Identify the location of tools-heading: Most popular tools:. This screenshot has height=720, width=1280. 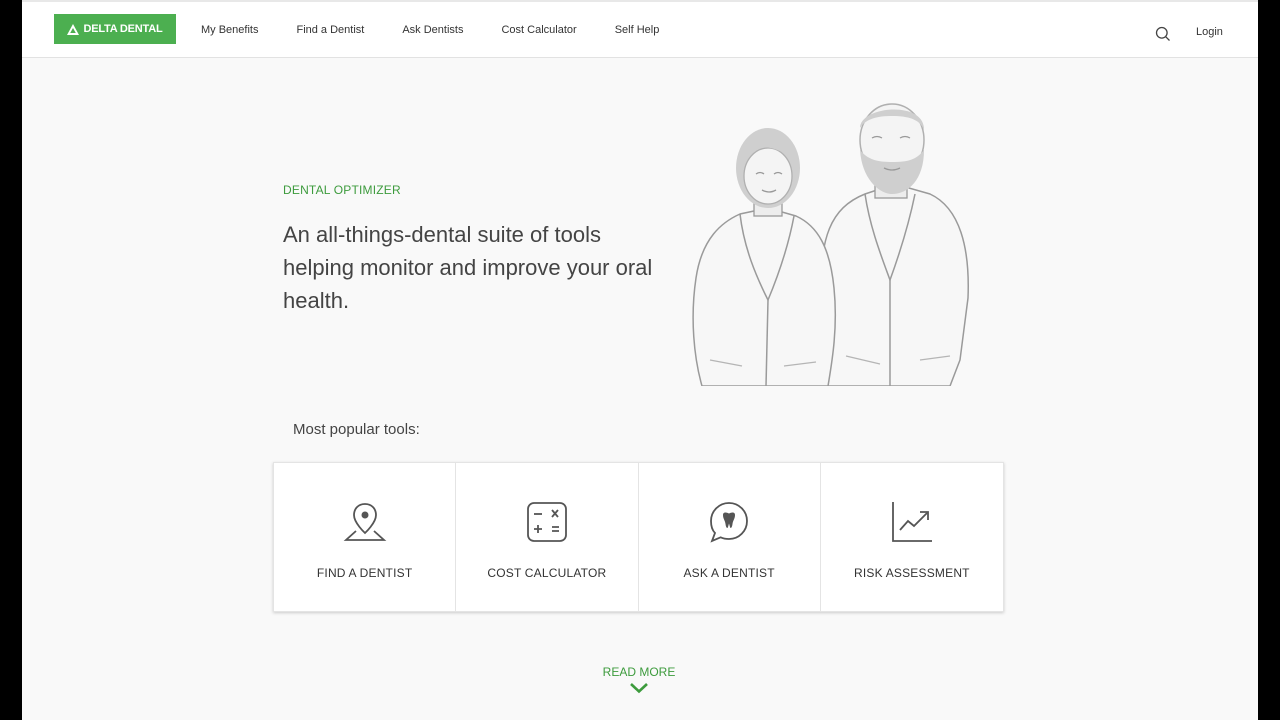
(356, 429).